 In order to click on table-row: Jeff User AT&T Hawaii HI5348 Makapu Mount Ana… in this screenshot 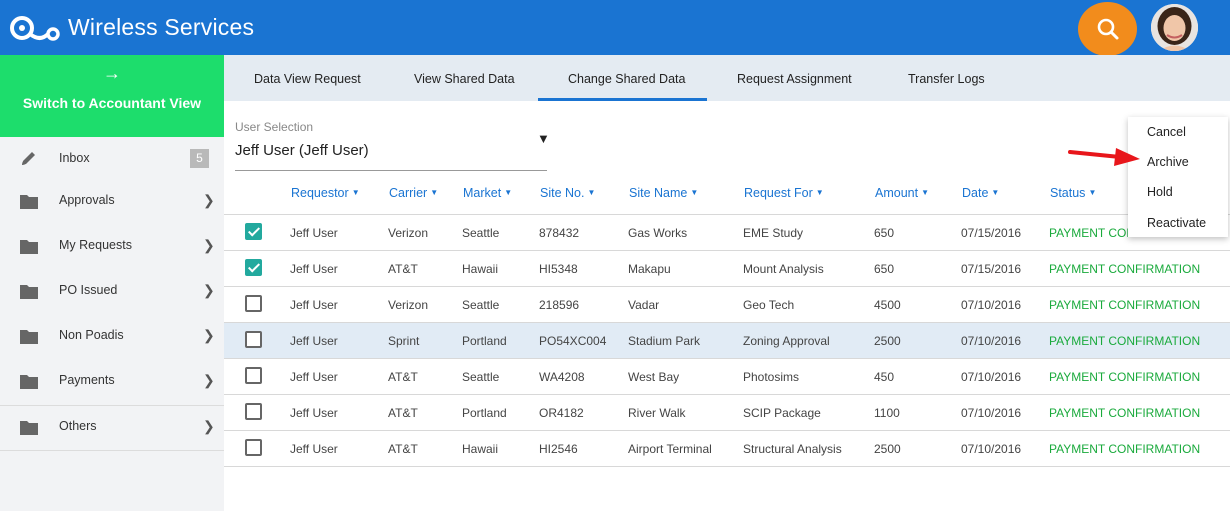, I will do `click(727, 269)`.